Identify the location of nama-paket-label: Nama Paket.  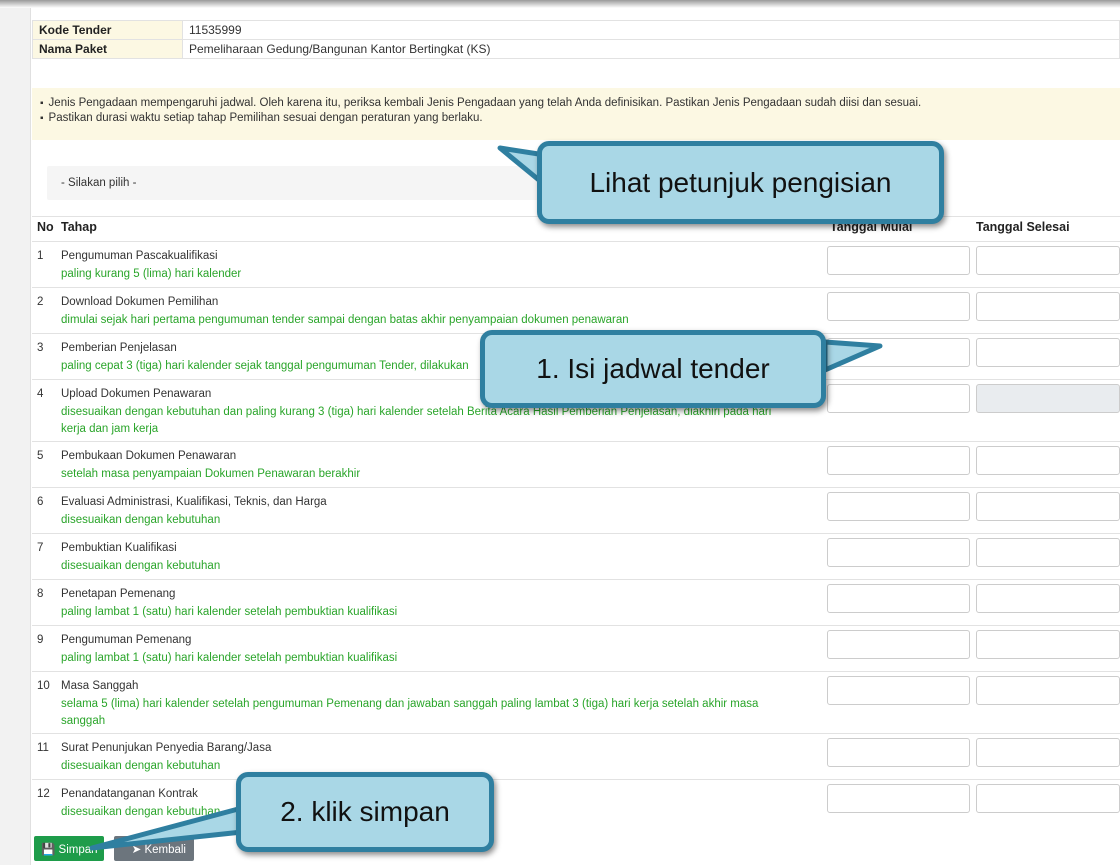
(107, 49).